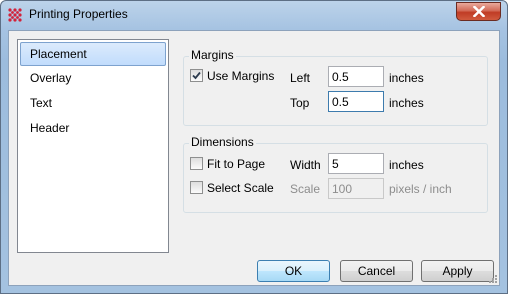 This screenshot has width=508, height=294. What do you see at coordinates (41, 103) in the screenshot?
I see `list-item-label: Text` at bounding box center [41, 103].